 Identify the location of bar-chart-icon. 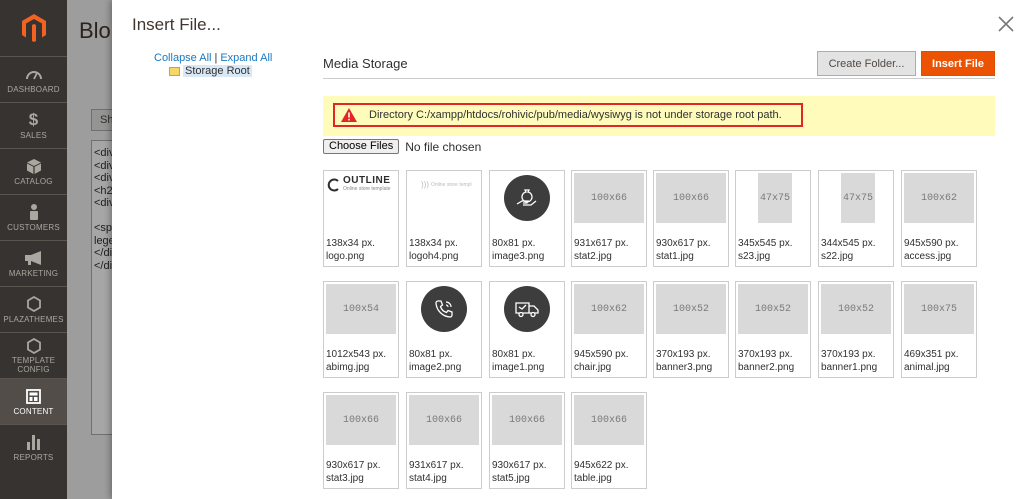
(33, 442).